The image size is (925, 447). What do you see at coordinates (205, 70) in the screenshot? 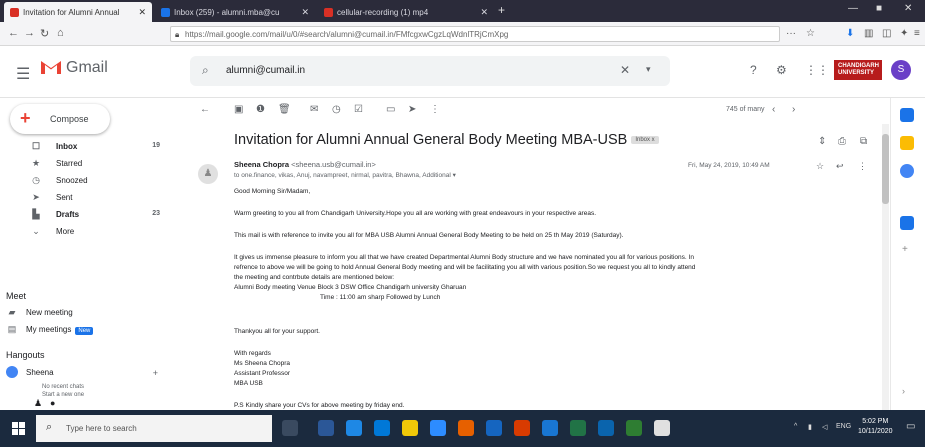
I see `search-icon: ⌕` at bounding box center [205, 70].